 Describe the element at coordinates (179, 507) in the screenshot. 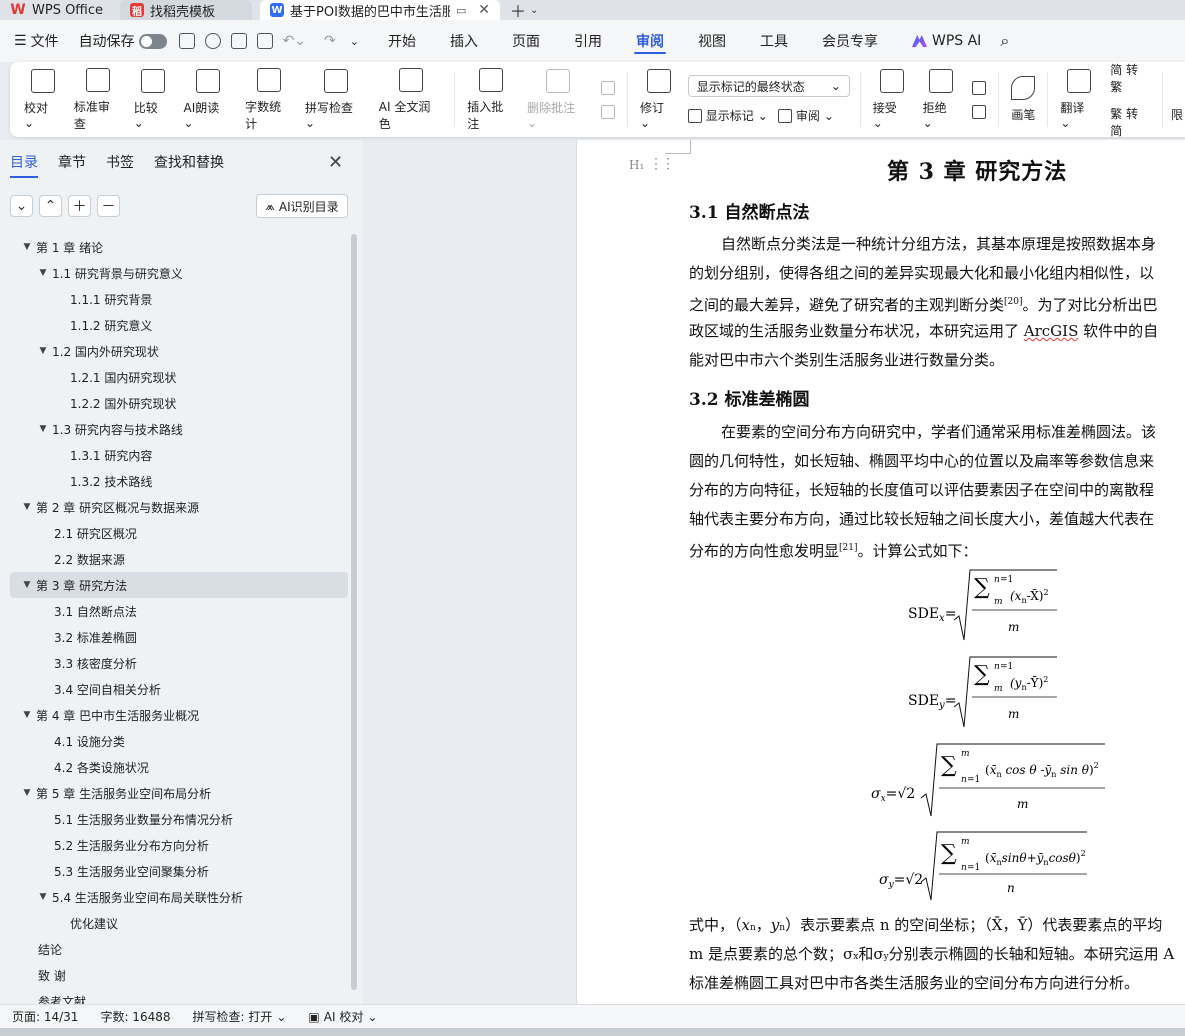

I see `toc-item: ▼ 第 2 章 研究区概况与数据来源` at that location.